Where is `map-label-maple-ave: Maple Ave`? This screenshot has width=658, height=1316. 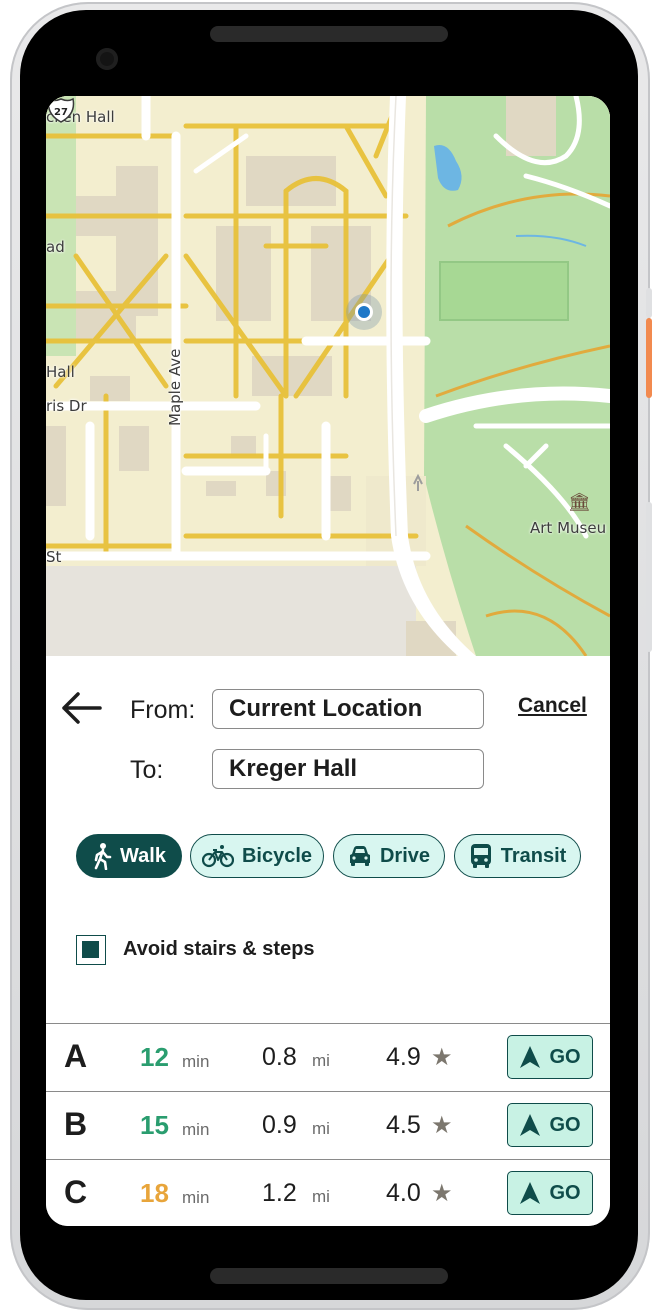 map-label-maple-ave: Maple Ave is located at coordinates (175, 387).